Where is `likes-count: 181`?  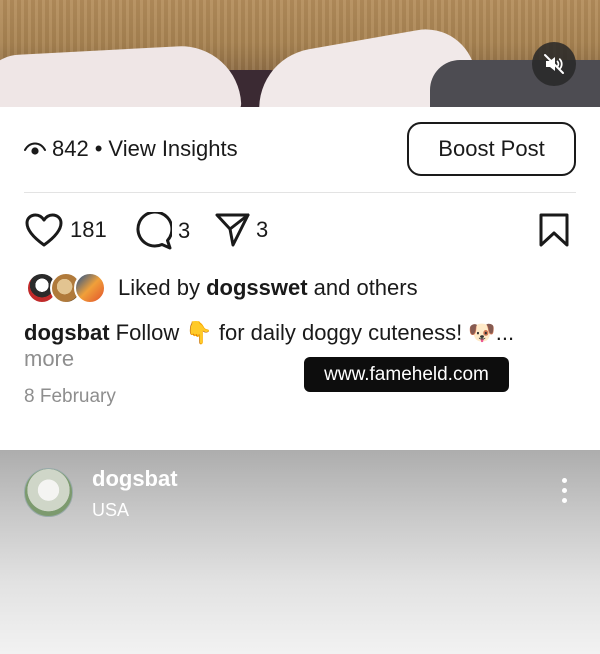 likes-count: 181 is located at coordinates (88, 229).